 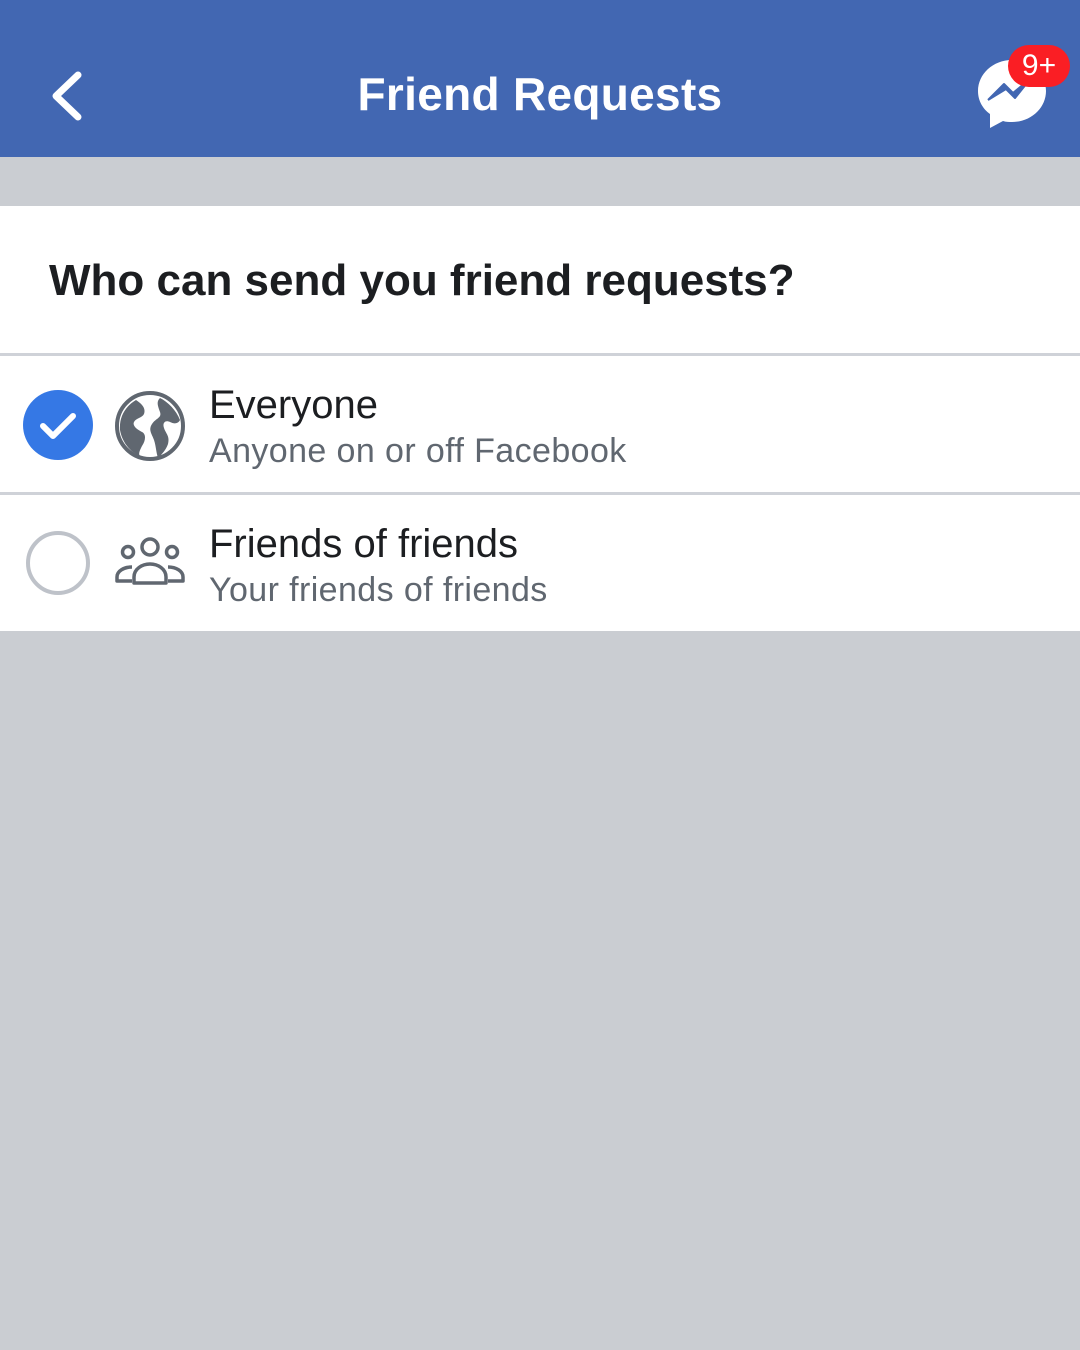 I want to click on radio-selected, so click(x=58, y=425).